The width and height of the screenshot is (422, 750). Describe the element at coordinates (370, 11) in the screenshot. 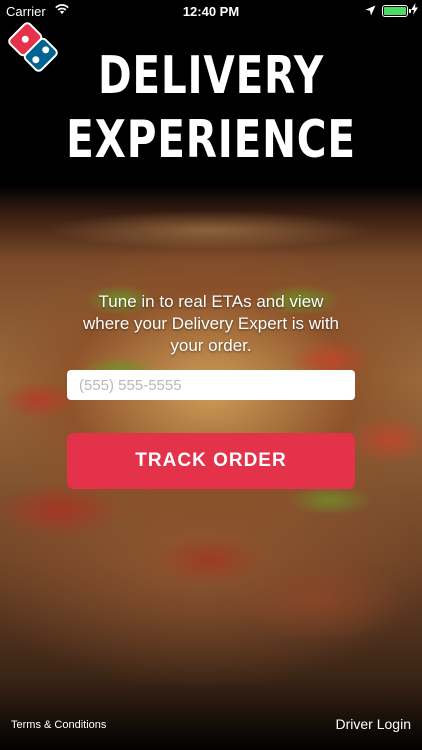

I see `location-arrow-icon` at that location.